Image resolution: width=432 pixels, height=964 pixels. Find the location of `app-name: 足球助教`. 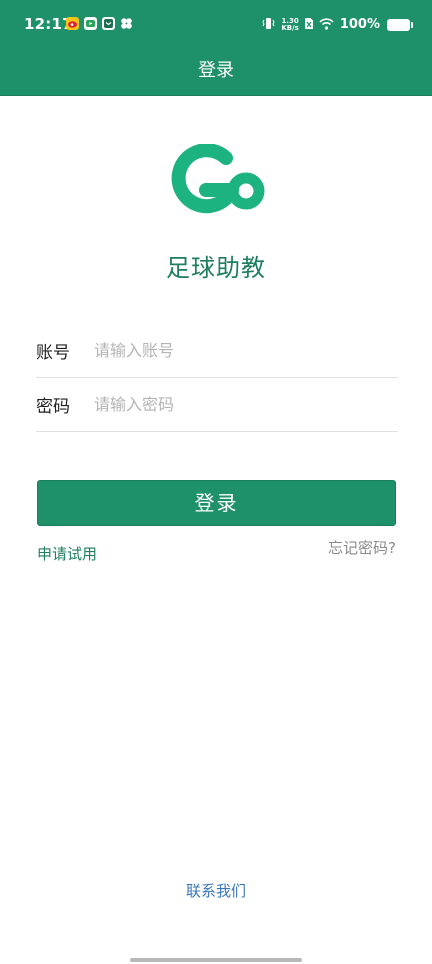

app-name: 足球助教 is located at coordinates (216, 268).